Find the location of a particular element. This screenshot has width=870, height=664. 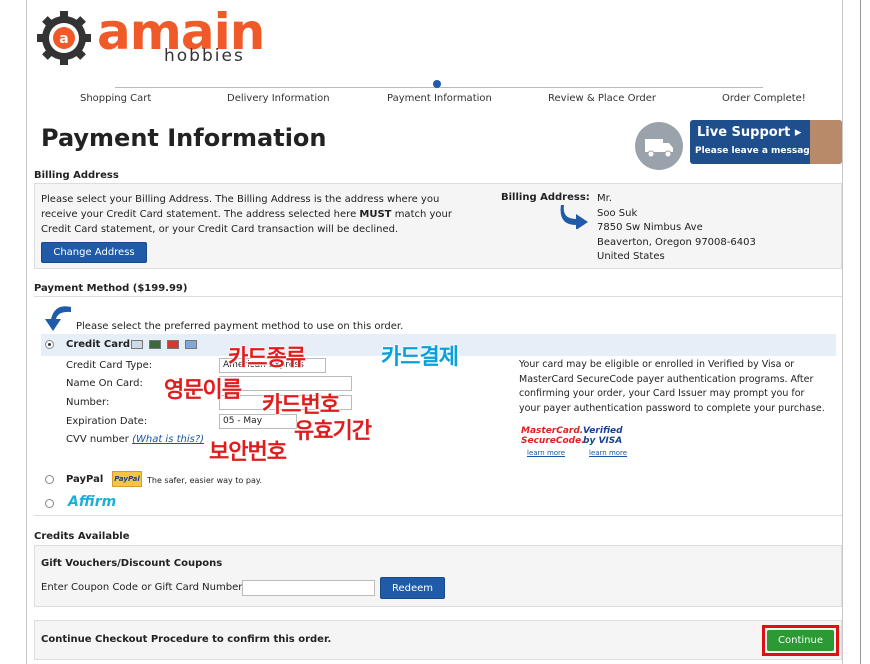

cvv-label: CVV number is located at coordinates (97, 439).